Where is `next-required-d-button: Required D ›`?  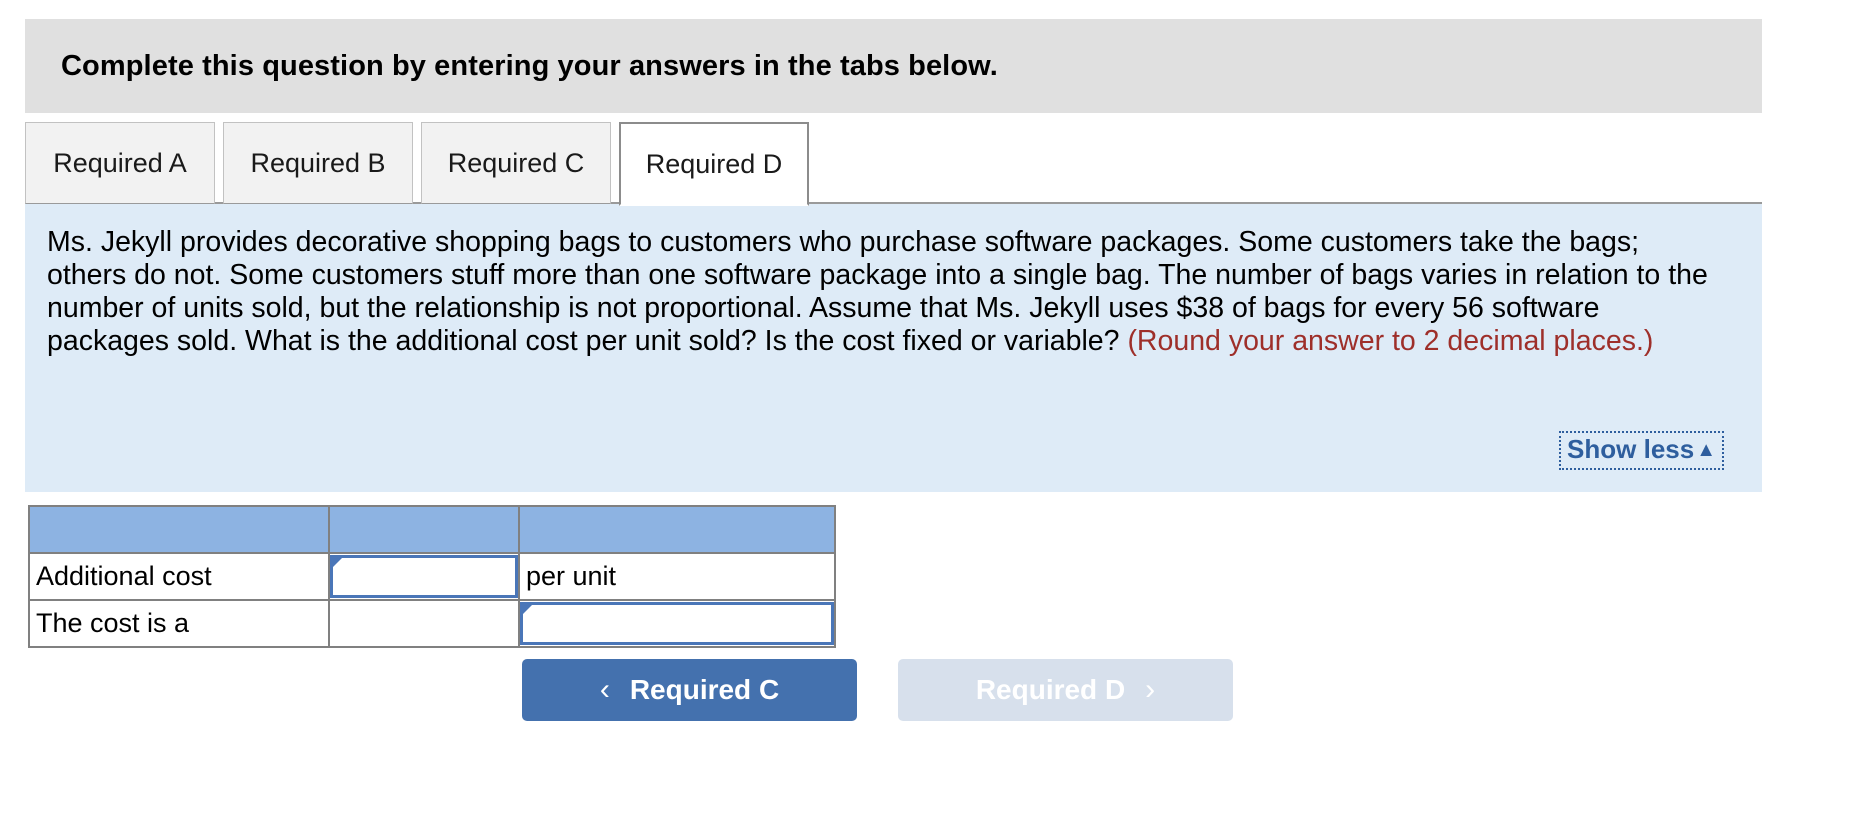 next-required-d-button: Required D › is located at coordinates (1065, 690).